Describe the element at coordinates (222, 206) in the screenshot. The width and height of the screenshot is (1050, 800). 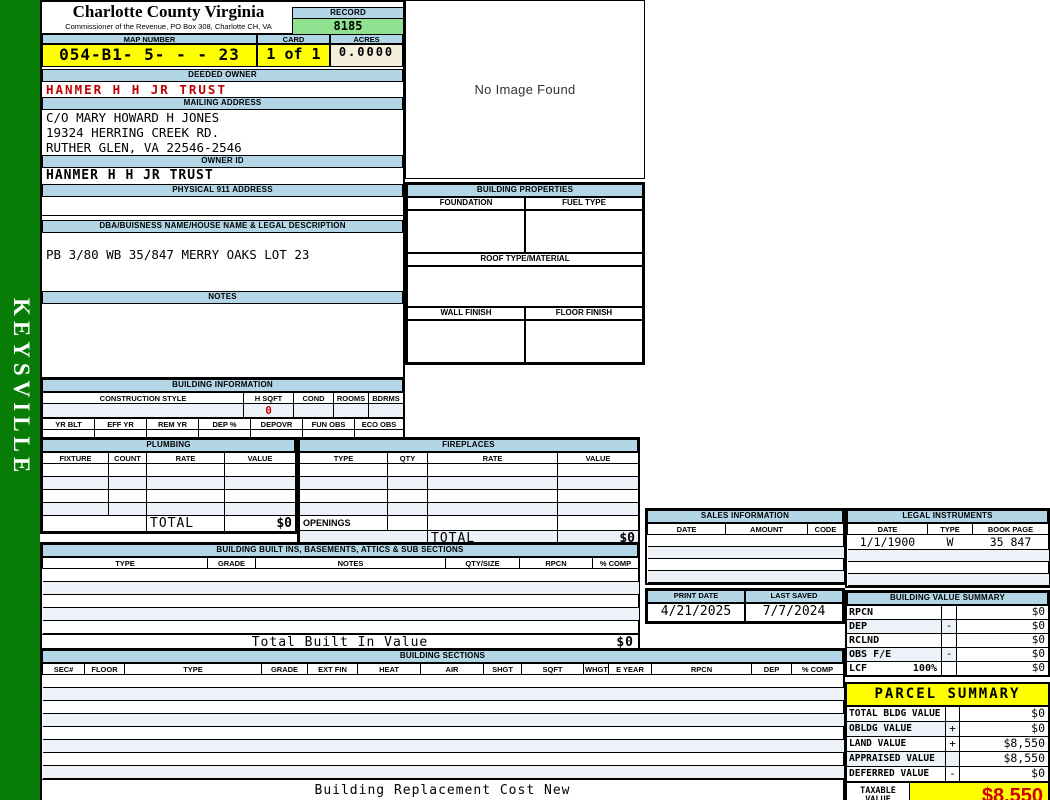
I see `physical-address-value` at that location.